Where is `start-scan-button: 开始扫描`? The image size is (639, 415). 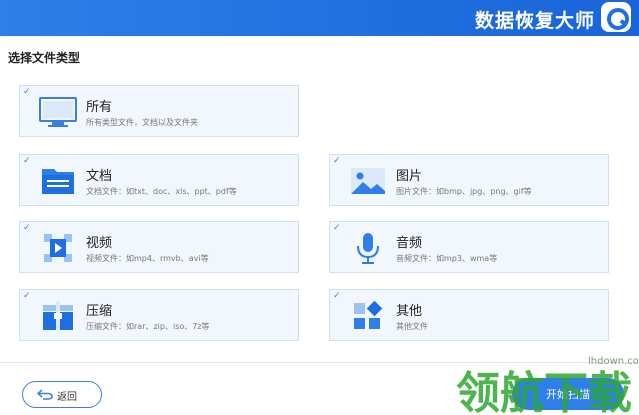 start-scan-button: 开始扫描 is located at coordinates (568, 394).